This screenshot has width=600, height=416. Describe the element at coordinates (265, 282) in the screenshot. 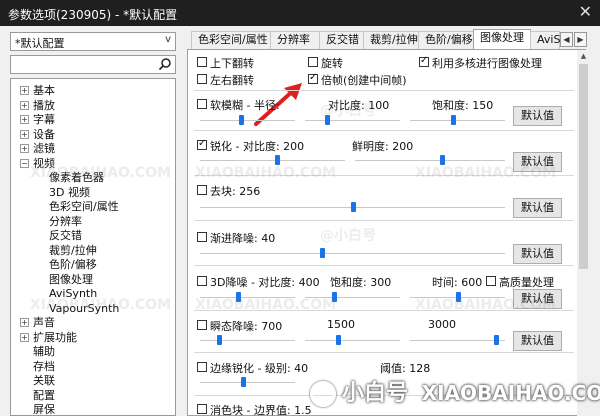

I see `denoise-3d-label: 3D降噪 - 对比度: 400` at that location.